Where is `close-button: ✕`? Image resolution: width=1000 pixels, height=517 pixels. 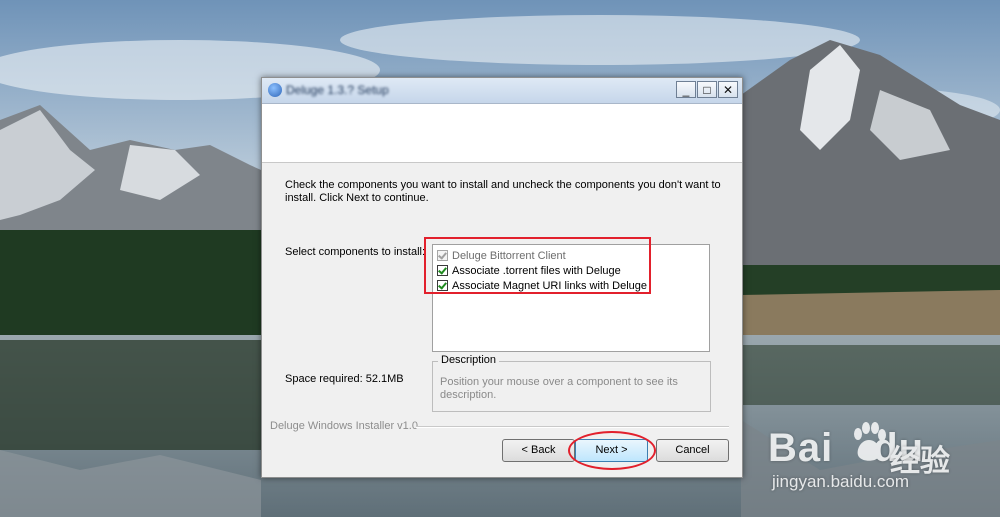 close-button: ✕ is located at coordinates (728, 89).